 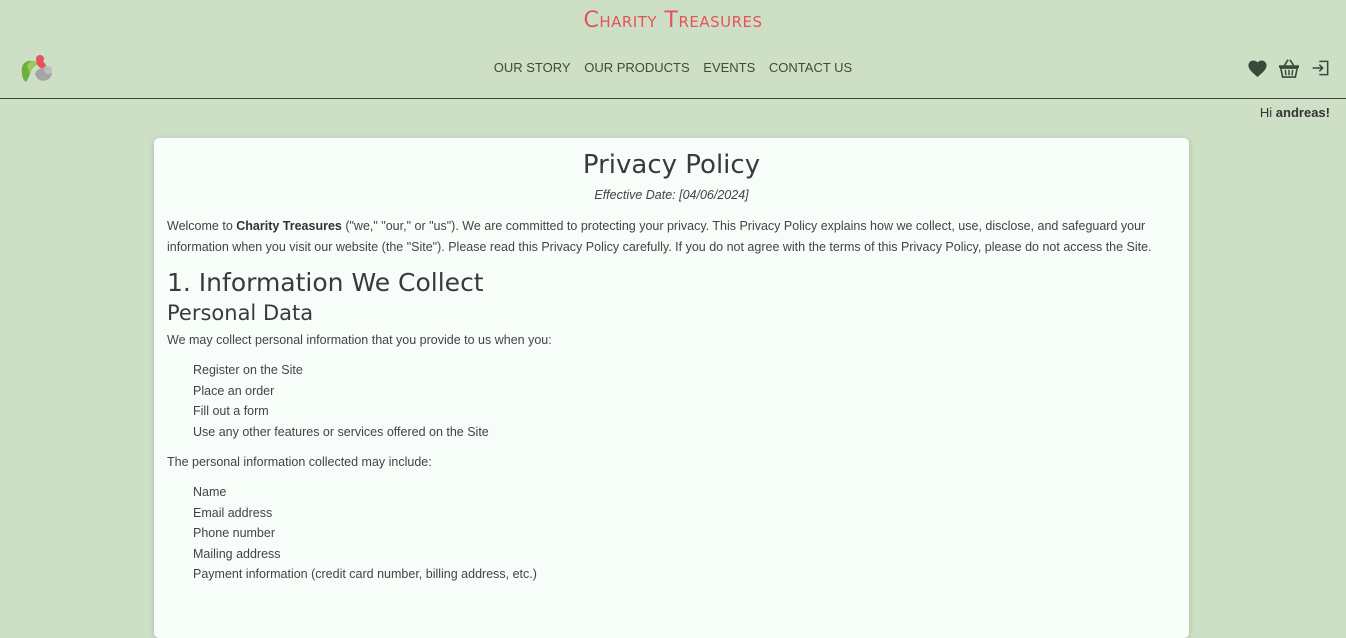 What do you see at coordinates (233, 512) in the screenshot?
I see `list-item: Email address` at bounding box center [233, 512].